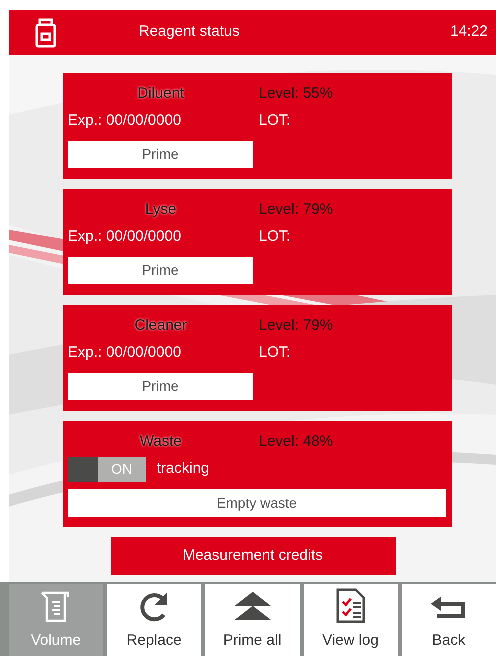  Describe the element at coordinates (253, 556) in the screenshot. I see `measurement-credits-button: Measurement credits` at that location.